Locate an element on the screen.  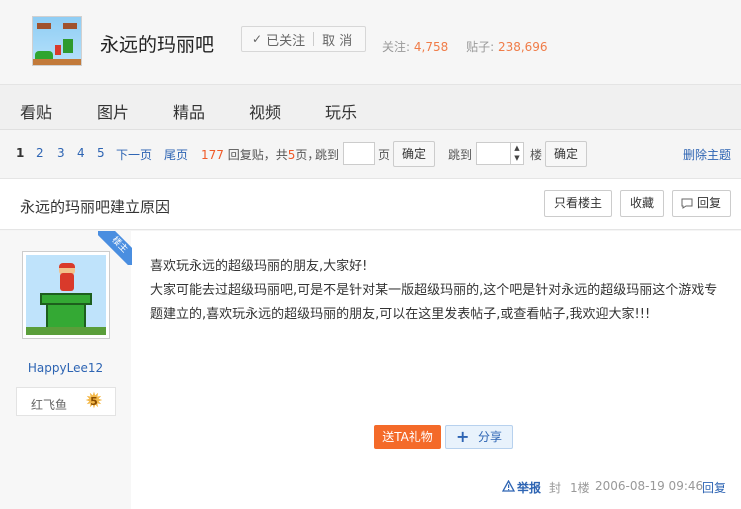
reply-summary: 177 回复贴，共5页， is located at coordinates (260, 154).